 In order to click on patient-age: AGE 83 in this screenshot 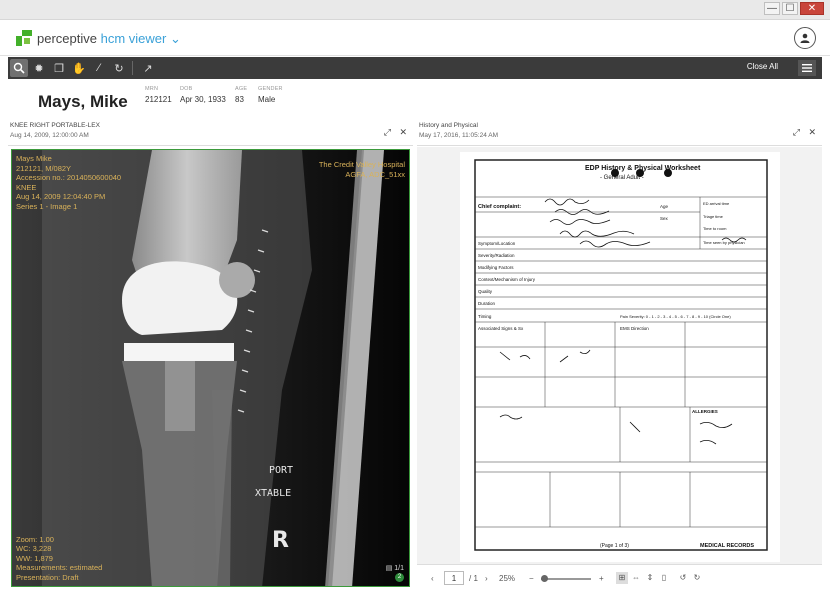, I will do `click(241, 95)`.